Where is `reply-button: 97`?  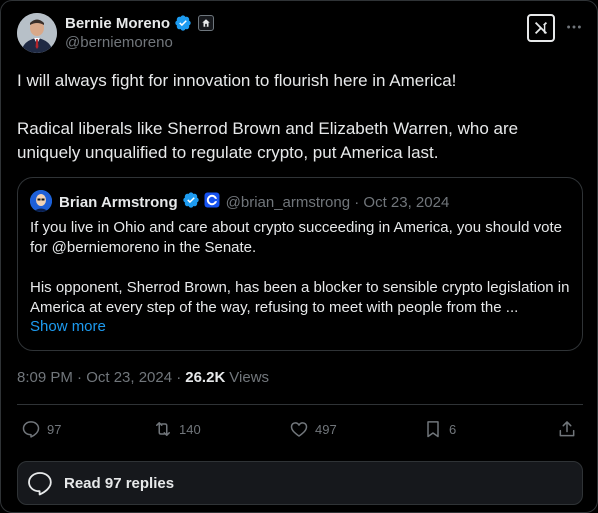
reply-button: 97 is located at coordinates (41, 429).